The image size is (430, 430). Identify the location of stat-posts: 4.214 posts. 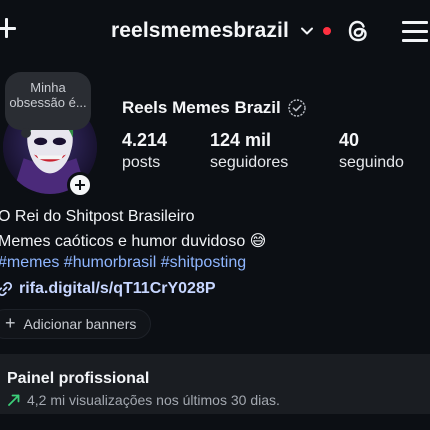
(144, 151).